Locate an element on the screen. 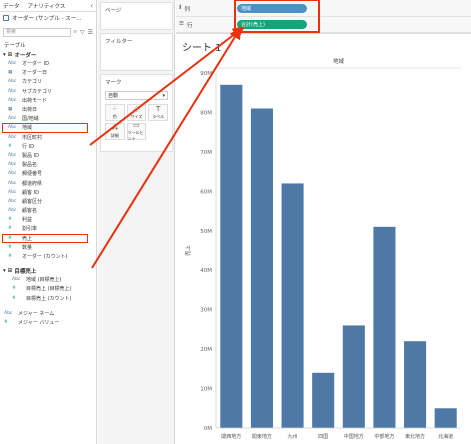 This screenshot has width=471, height=444. collapse-icon: ‹ is located at coordinates (91, 6).